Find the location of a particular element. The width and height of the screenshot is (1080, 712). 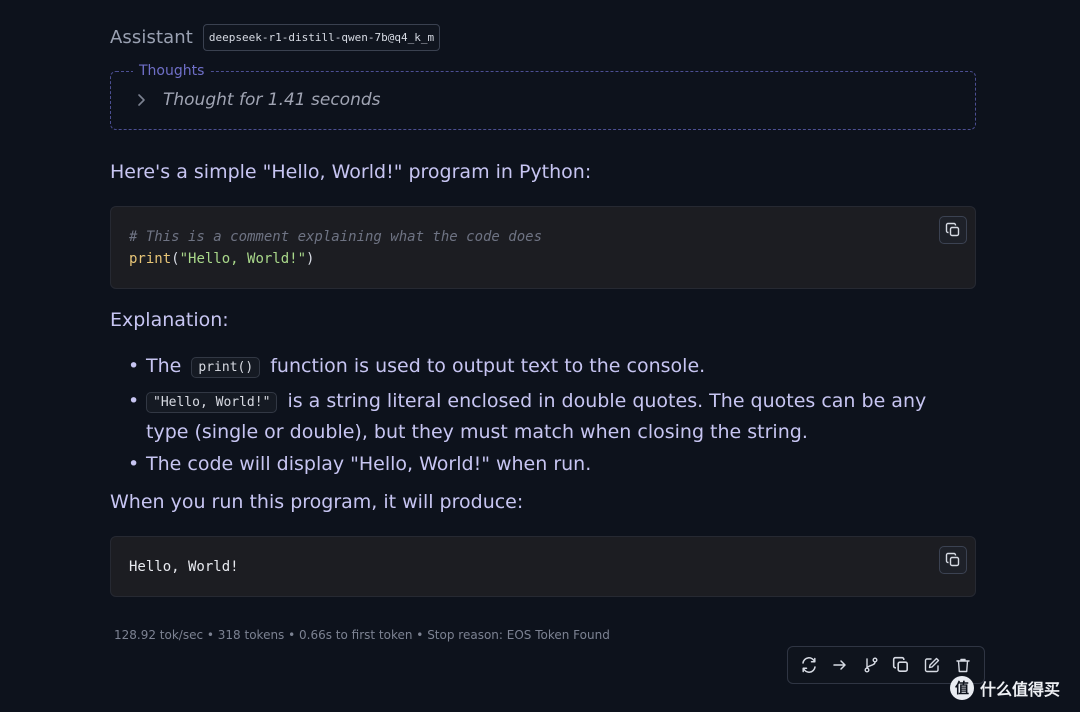

continue-button is located at coordinates (840, 665).